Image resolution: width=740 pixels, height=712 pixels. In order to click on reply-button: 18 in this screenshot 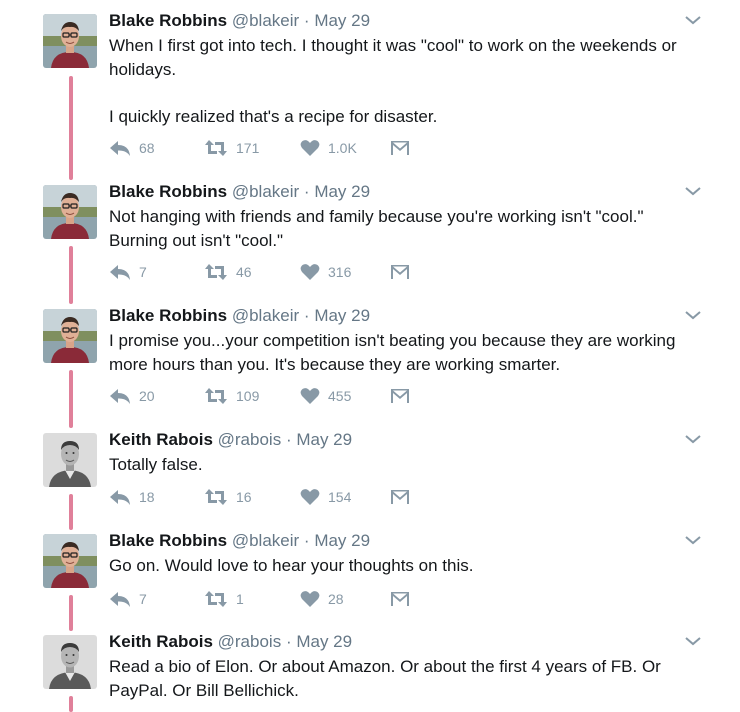, I will do `click(132, 497)`.